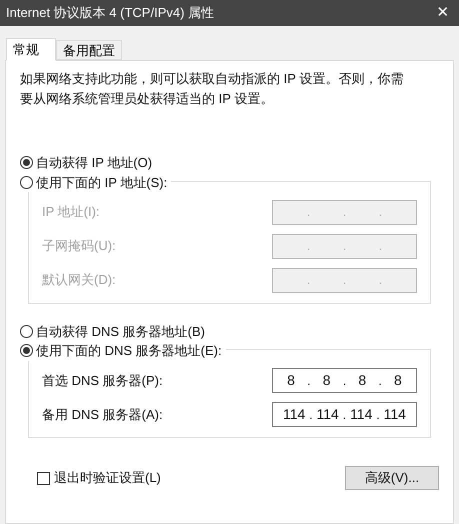 Image resolution: width=459 pixels, height=524 pixels. I want to click on tab: 常规, so click(31, 49).